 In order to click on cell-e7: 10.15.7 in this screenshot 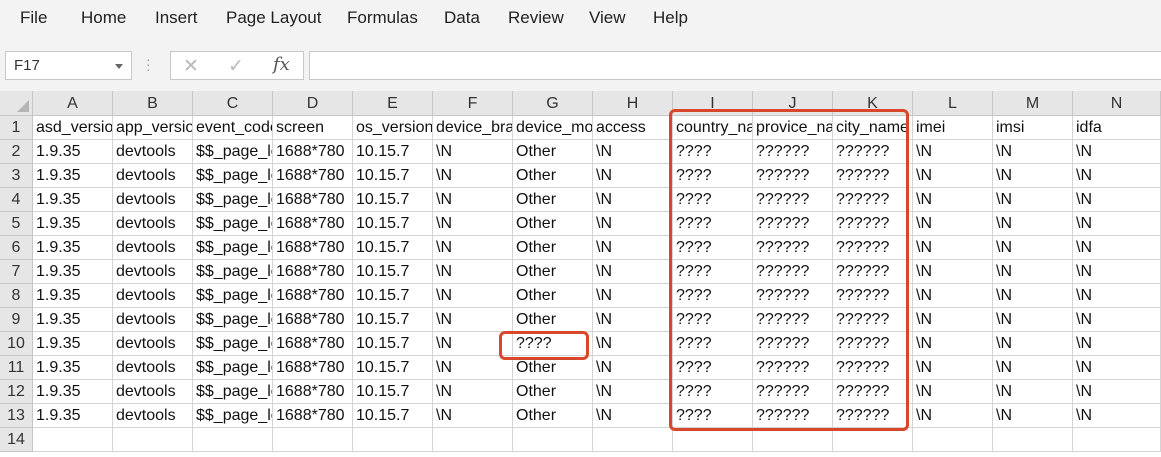, I will do `click(393, 272)`.